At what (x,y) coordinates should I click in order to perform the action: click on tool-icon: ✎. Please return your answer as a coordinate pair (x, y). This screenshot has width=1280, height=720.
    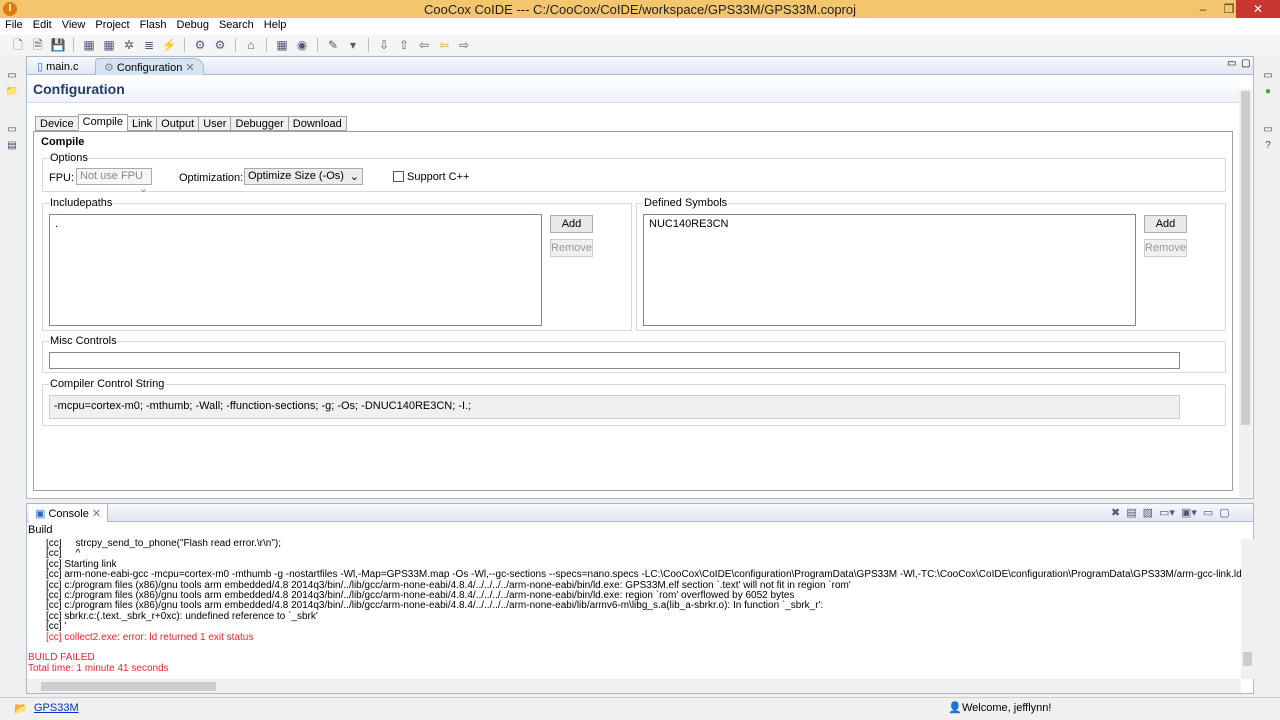
    Looking at the image, I should click on (333, 45).